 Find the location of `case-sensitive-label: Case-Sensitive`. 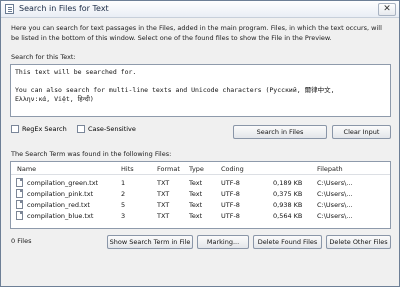

case-sensitive-label: Case-Sensitive is located at coordinates (112, 129).